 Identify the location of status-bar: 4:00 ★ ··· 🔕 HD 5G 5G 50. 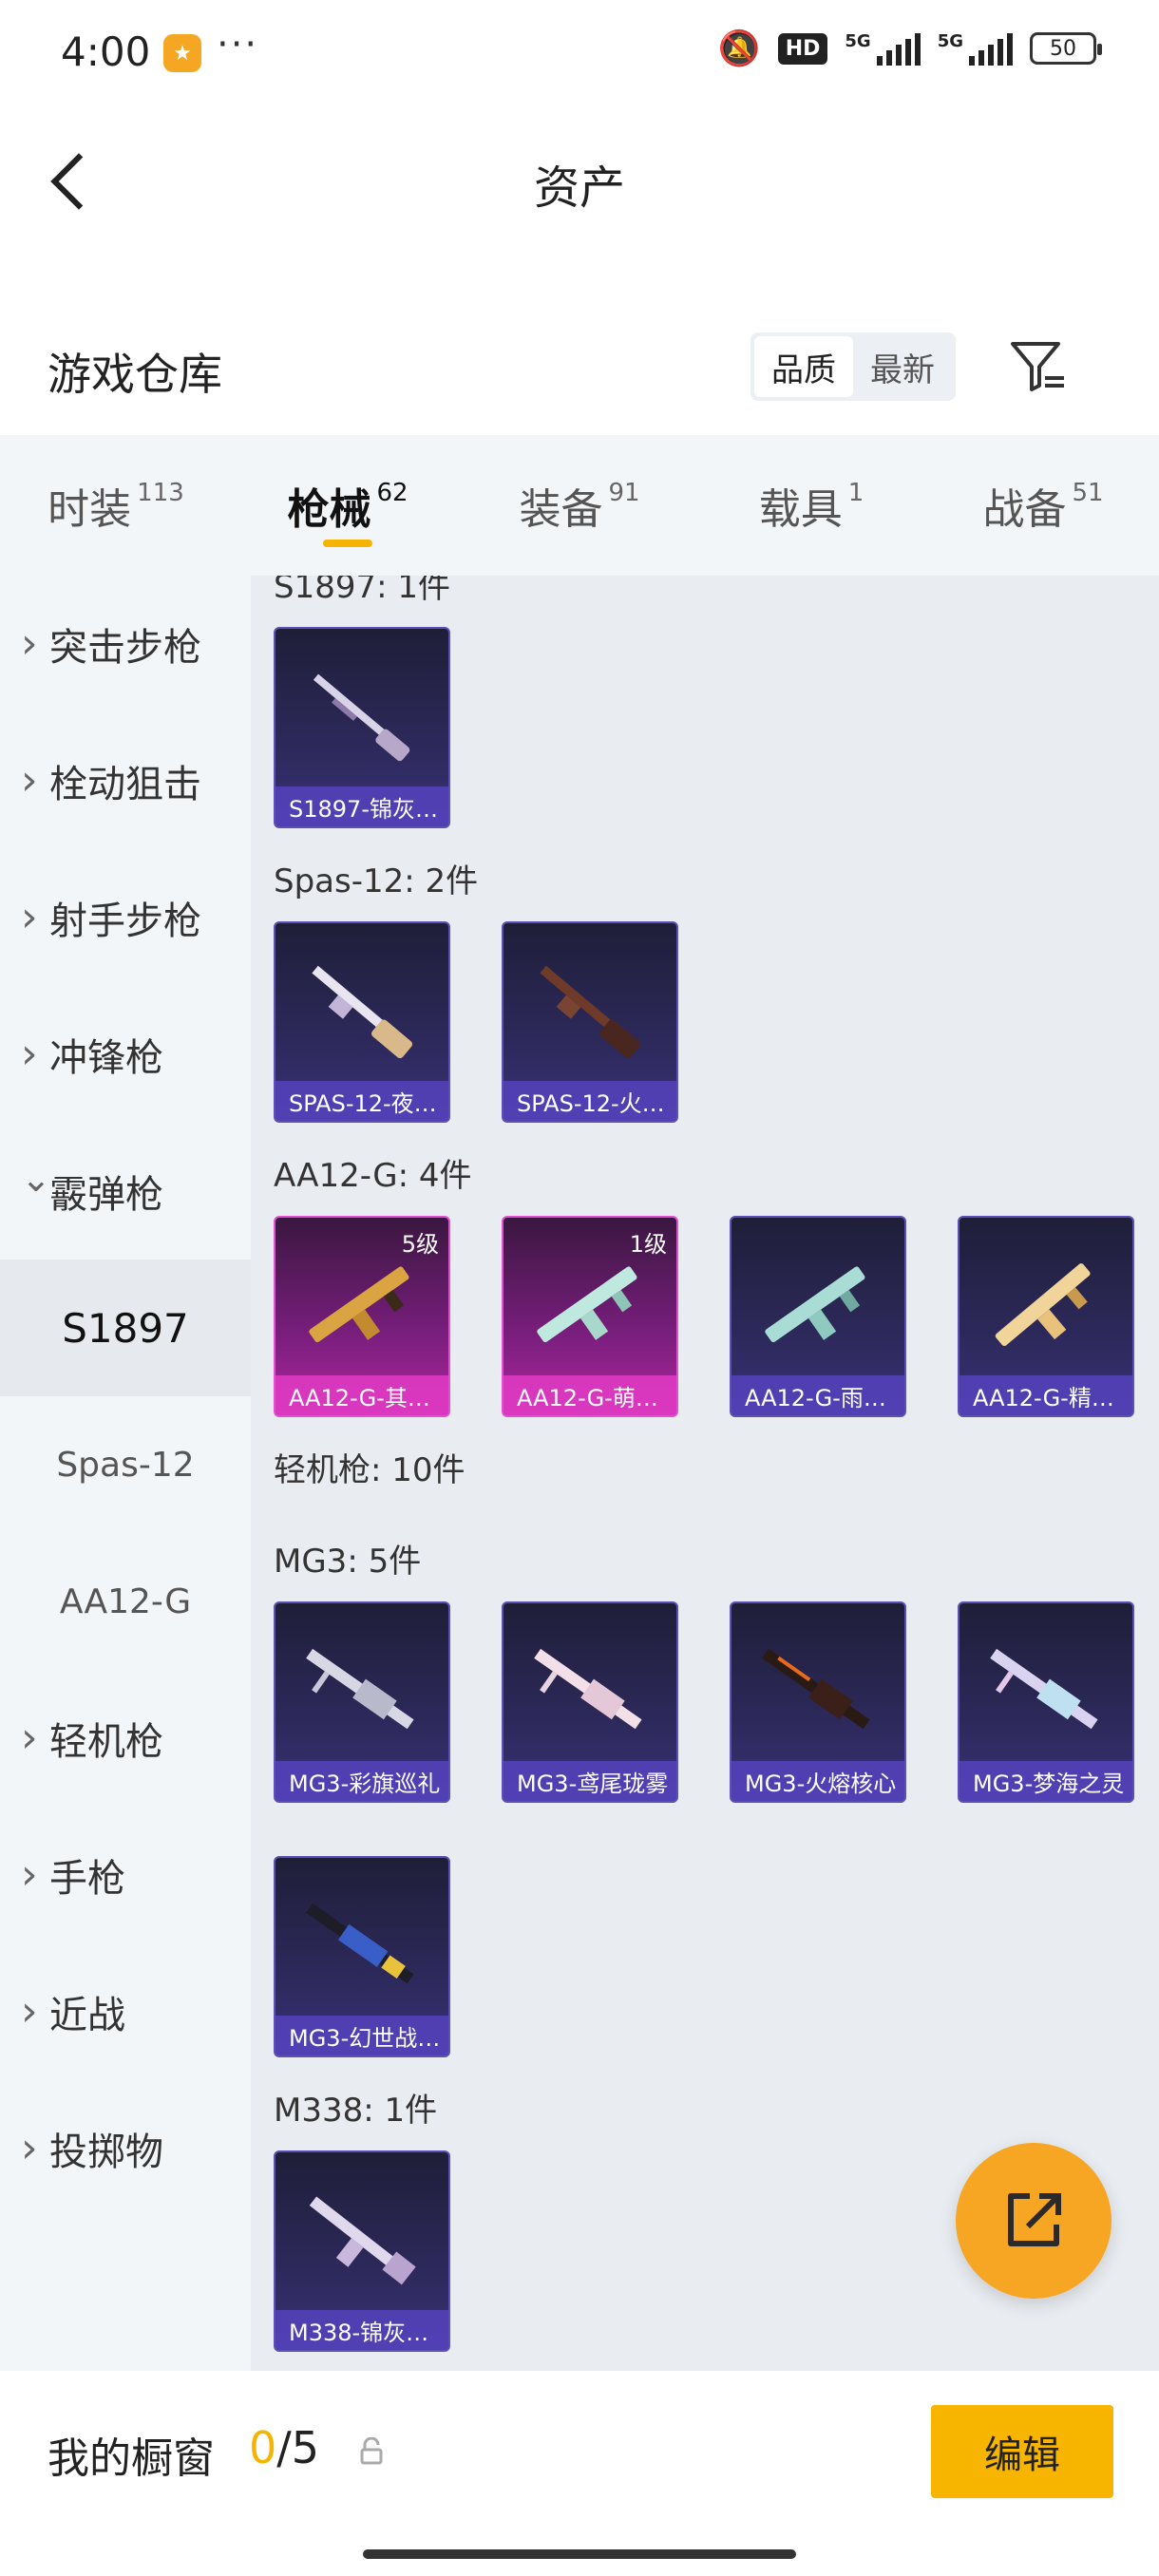
(579, 52).